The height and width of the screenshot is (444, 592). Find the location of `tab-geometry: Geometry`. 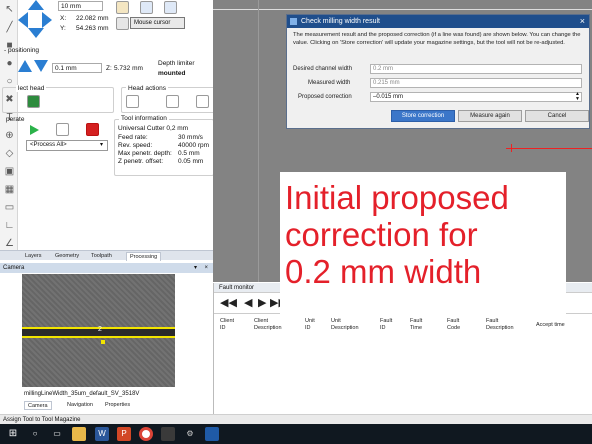

tab-geometry: Geometry is located at coordinates (67, 256).